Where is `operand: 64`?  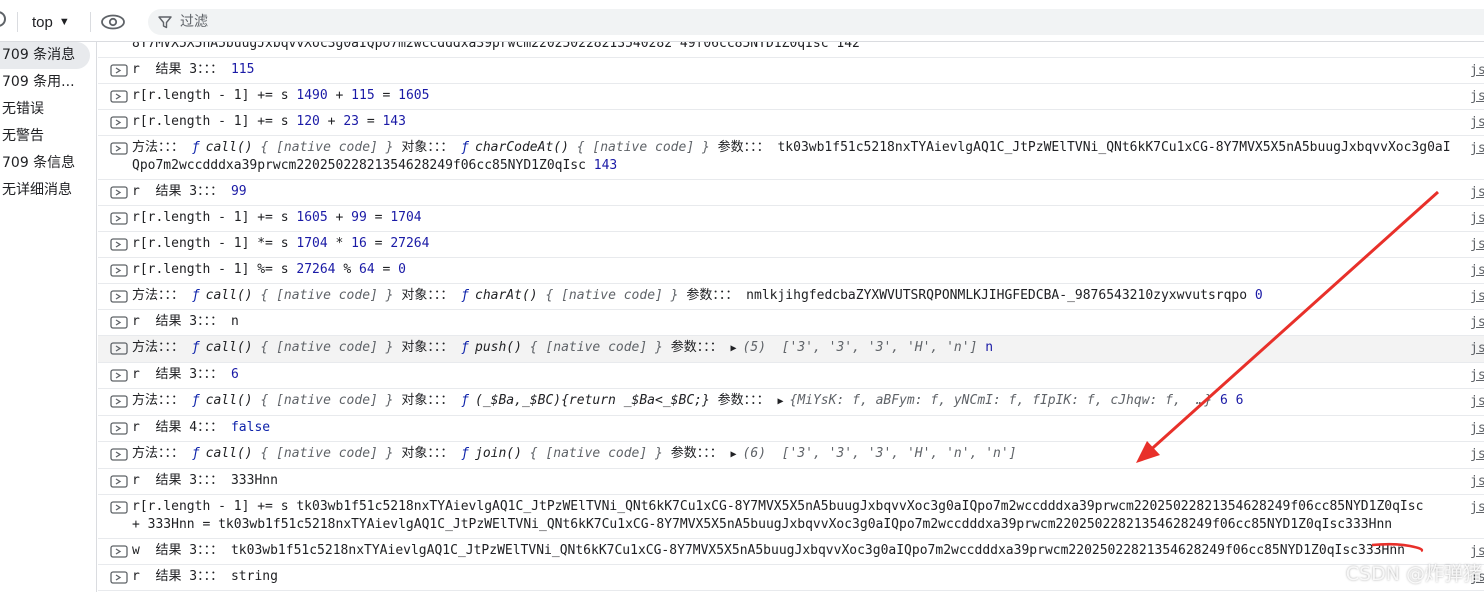
operand: 64 is located at coordinates (367, 269).